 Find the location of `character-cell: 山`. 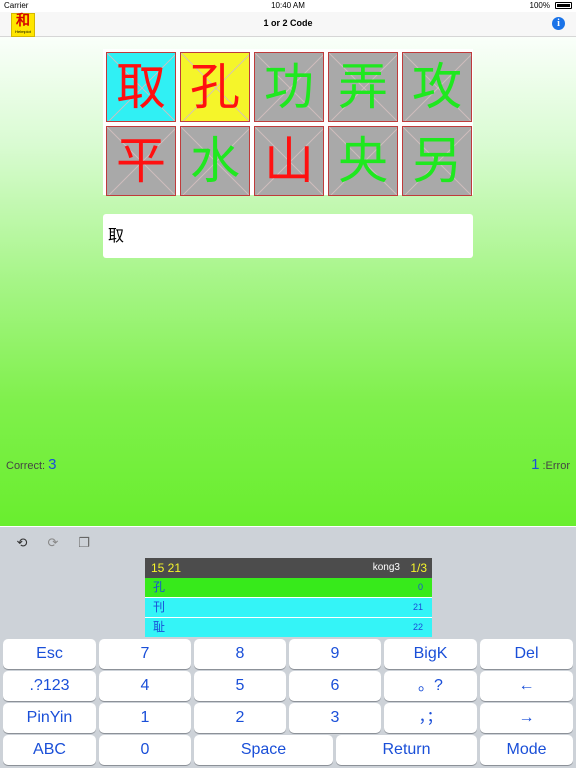

character-cell: 山 is located at coordinates (289, 161).